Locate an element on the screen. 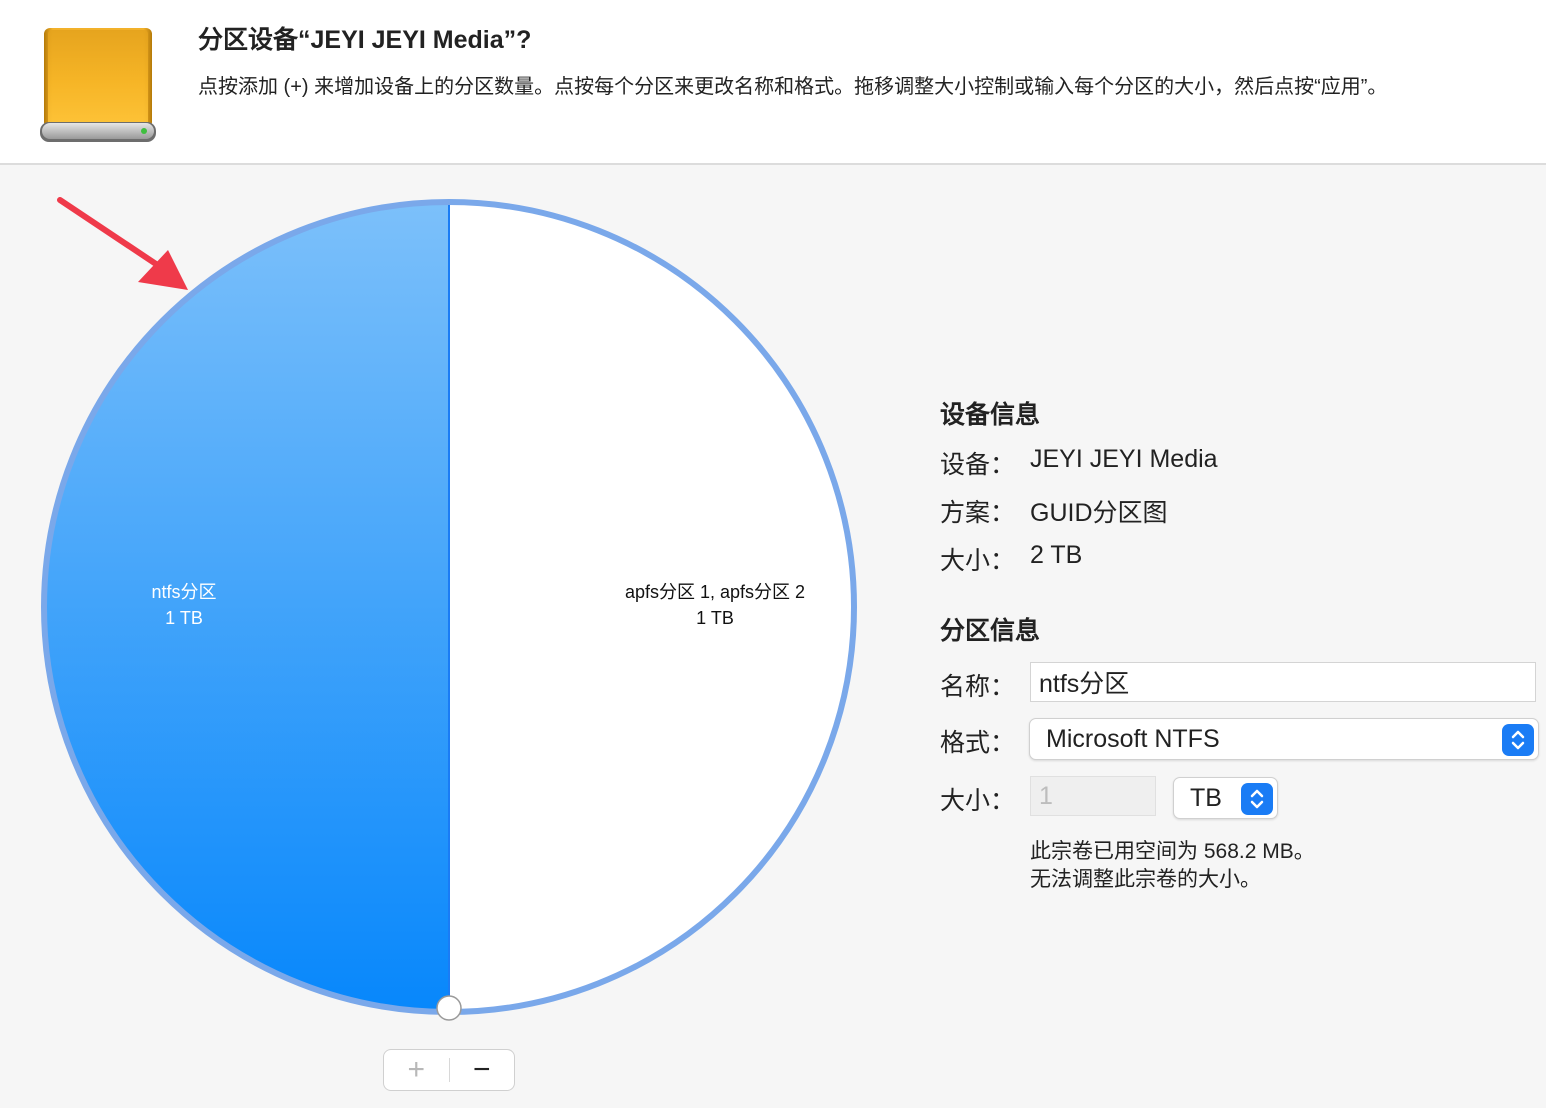  name-label: 名称： is located at coordinates (978, 687).